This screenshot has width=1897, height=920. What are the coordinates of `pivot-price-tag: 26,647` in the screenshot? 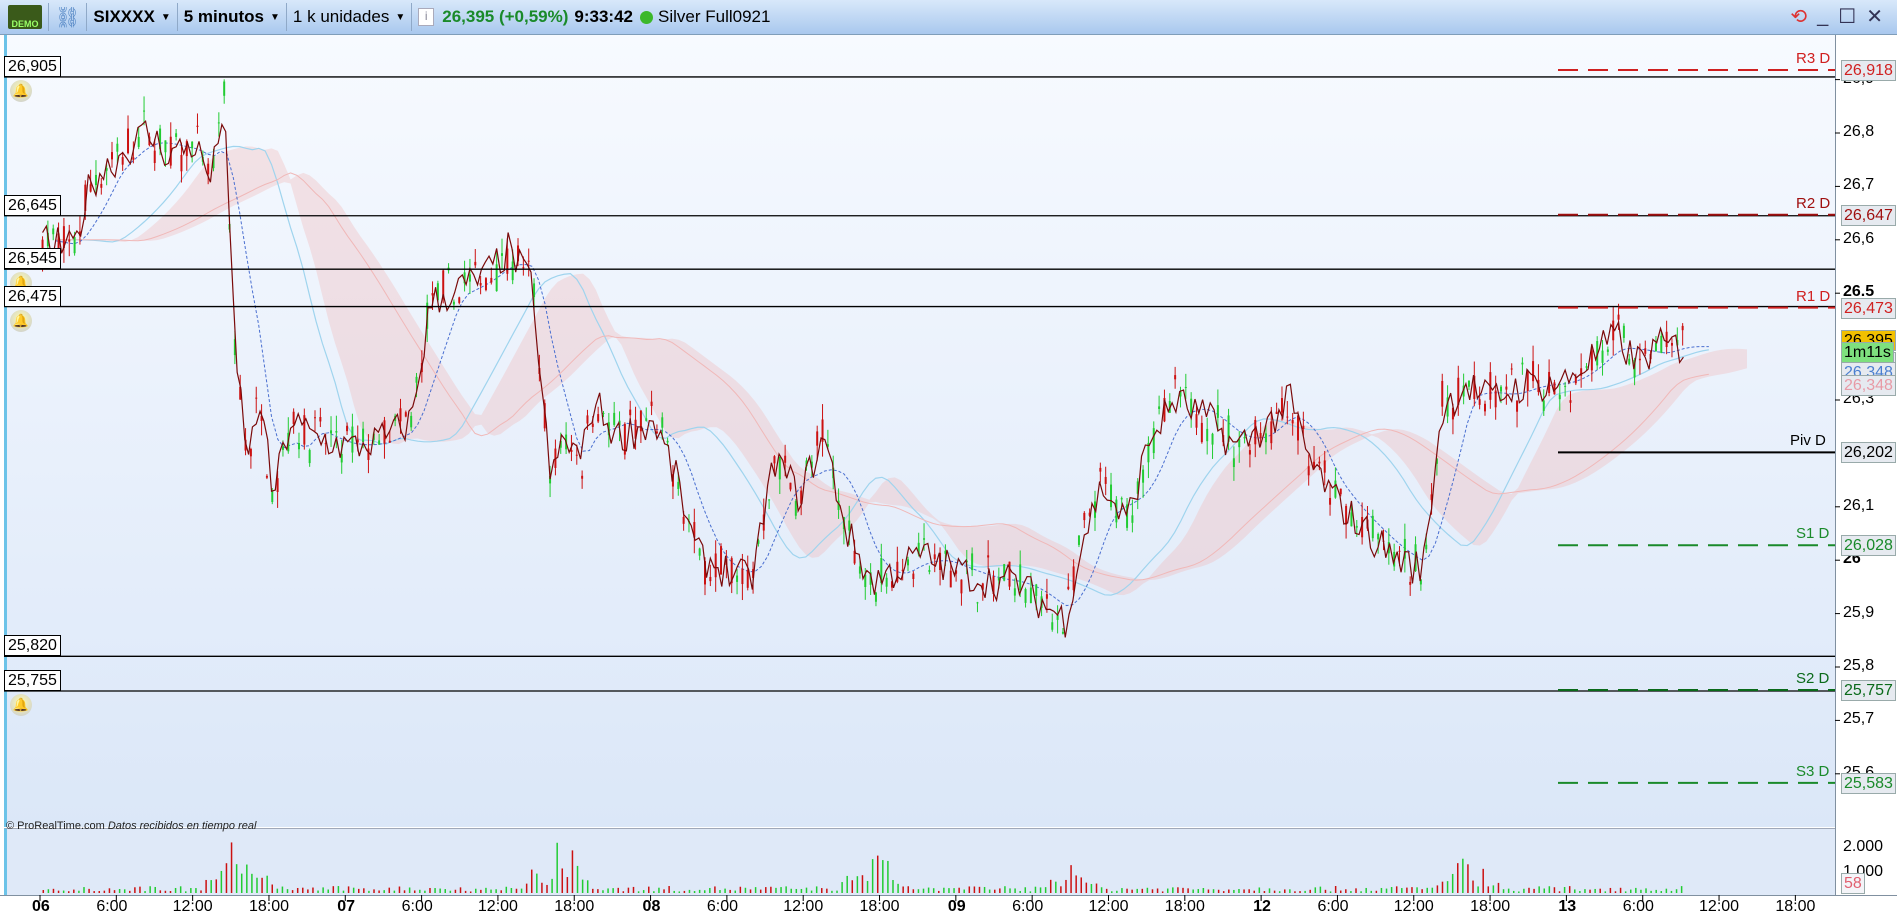 It's located at (1868, 215).